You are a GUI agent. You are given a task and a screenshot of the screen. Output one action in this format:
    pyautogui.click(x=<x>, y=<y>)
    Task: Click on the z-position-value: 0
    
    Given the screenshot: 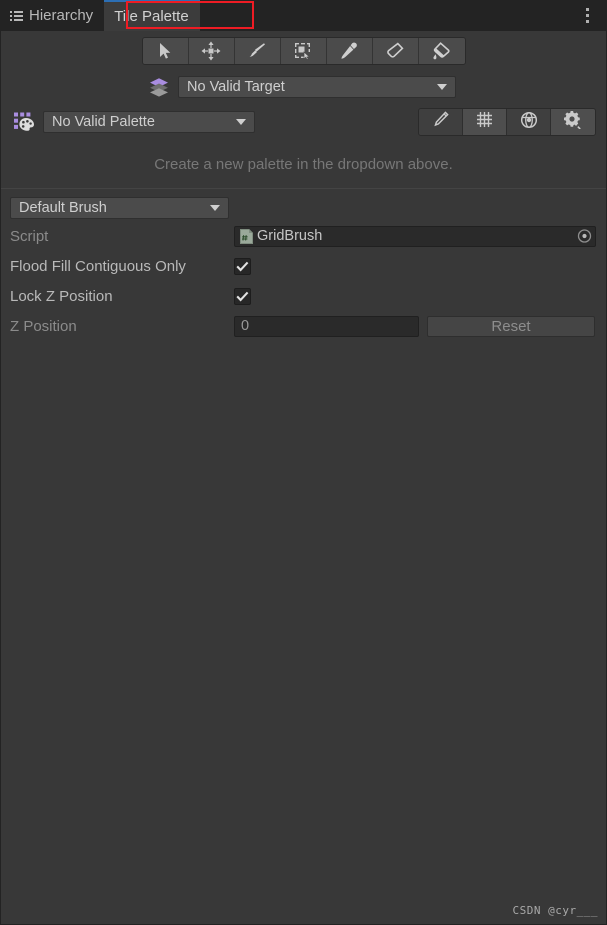 What is the action you would take?
    pyautogui.click(x=245, y=326)
    